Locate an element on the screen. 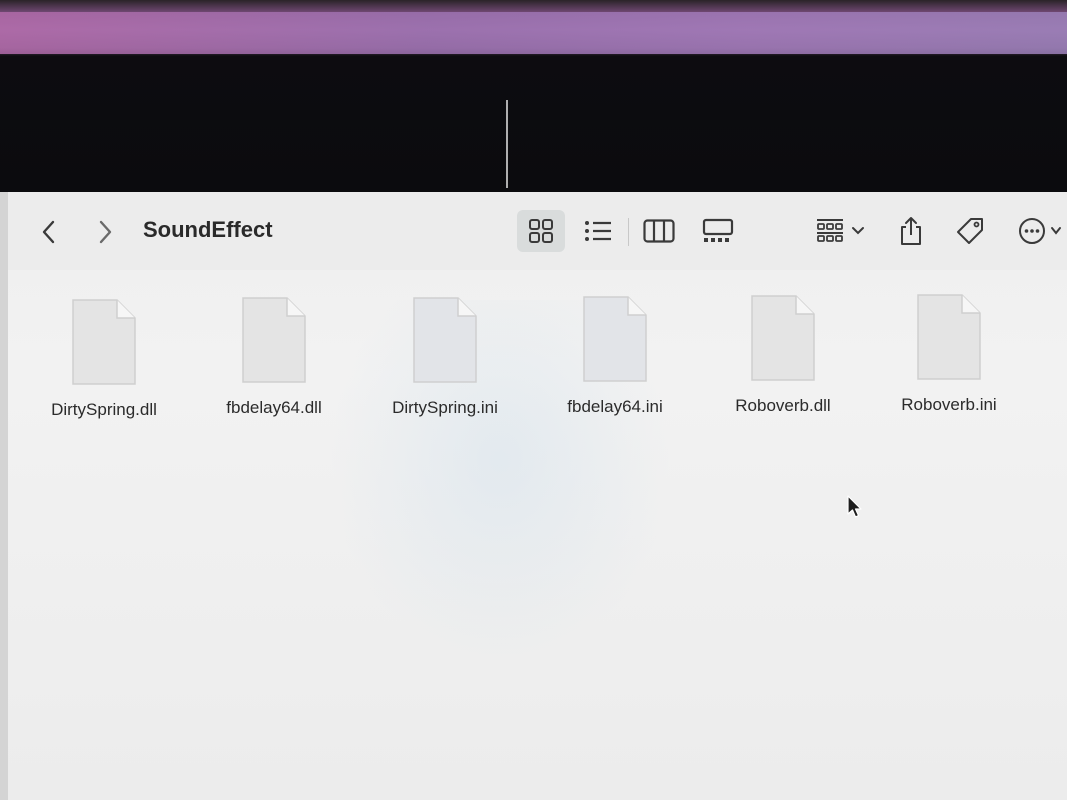 The height and width of the screenshot is (800, 1067). window-title: SoundEffect is located at coordinates (208, 229).